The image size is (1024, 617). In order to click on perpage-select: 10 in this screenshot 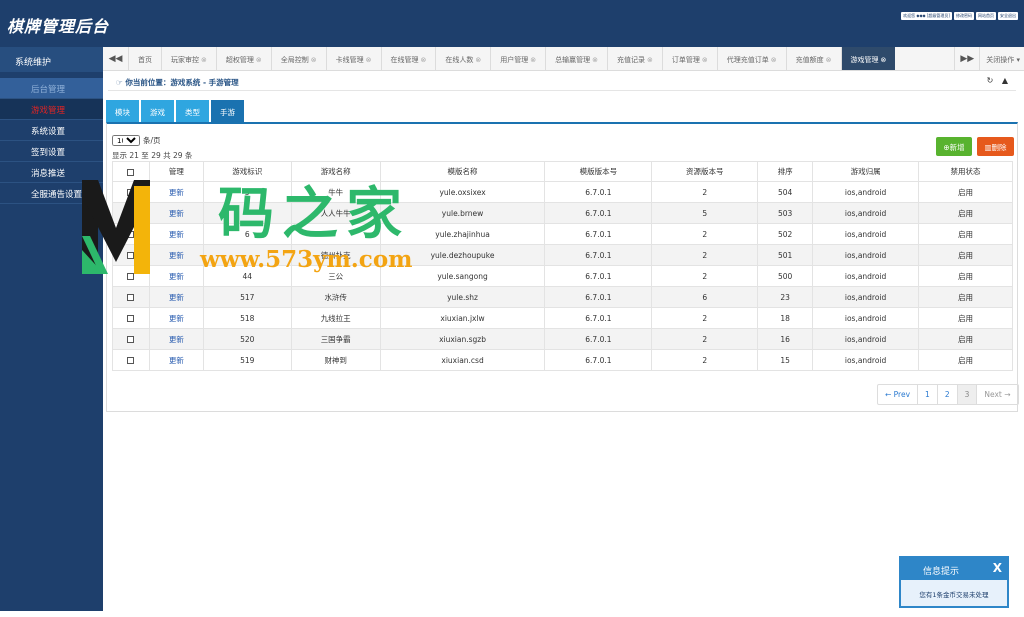, I will do `click(126, 140)`.